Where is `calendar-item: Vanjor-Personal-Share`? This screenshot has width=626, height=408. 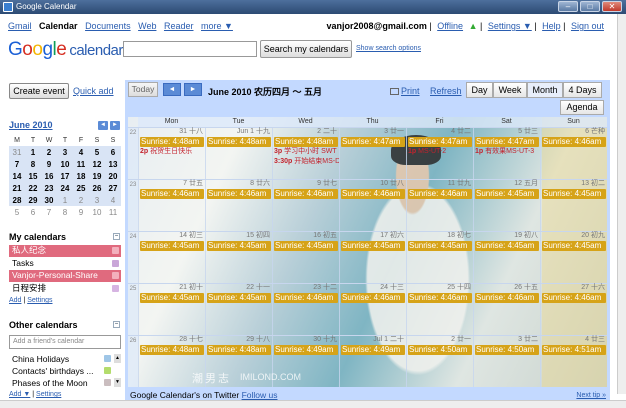 calendar-item: Vanjor-Personal-Share is located at coordinates (65, 276).